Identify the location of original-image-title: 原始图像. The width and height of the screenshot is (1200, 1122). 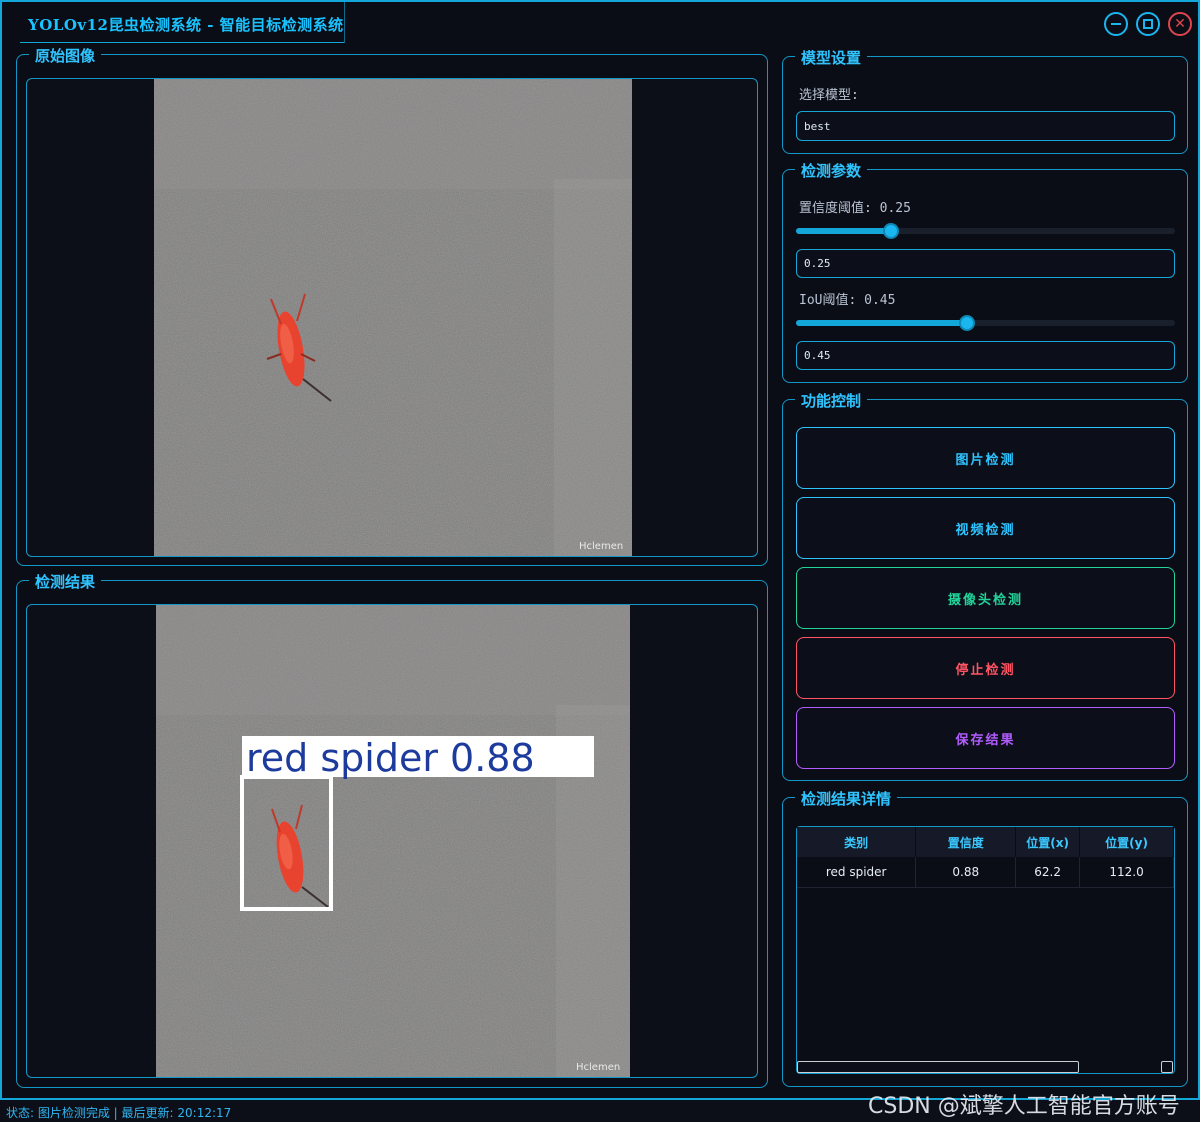
(65, 55).